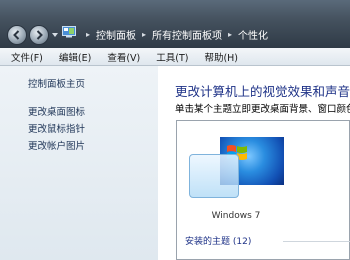  What do you see at coordinates (236, 216) in the screenshot?
I see `theme-name: Windows 7` at bounding box center [236, 216].